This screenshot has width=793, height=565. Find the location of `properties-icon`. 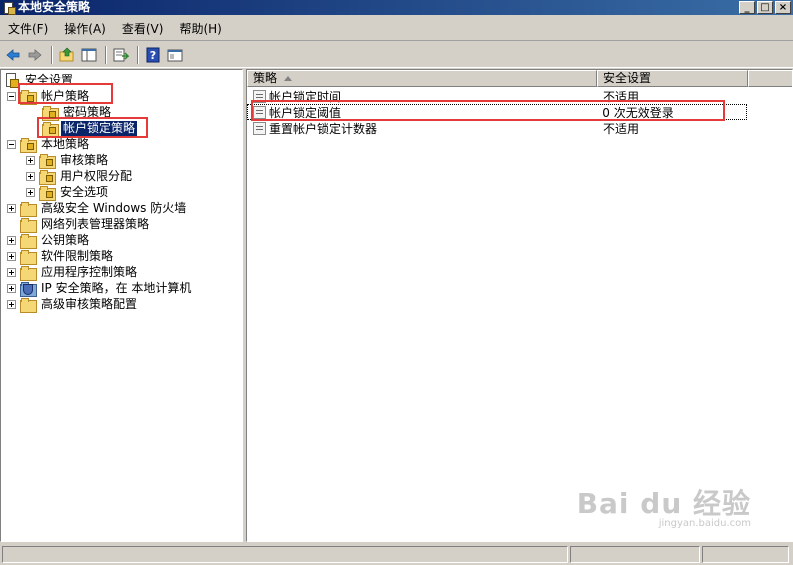

properties-icon is located at coordinates (175, 55).